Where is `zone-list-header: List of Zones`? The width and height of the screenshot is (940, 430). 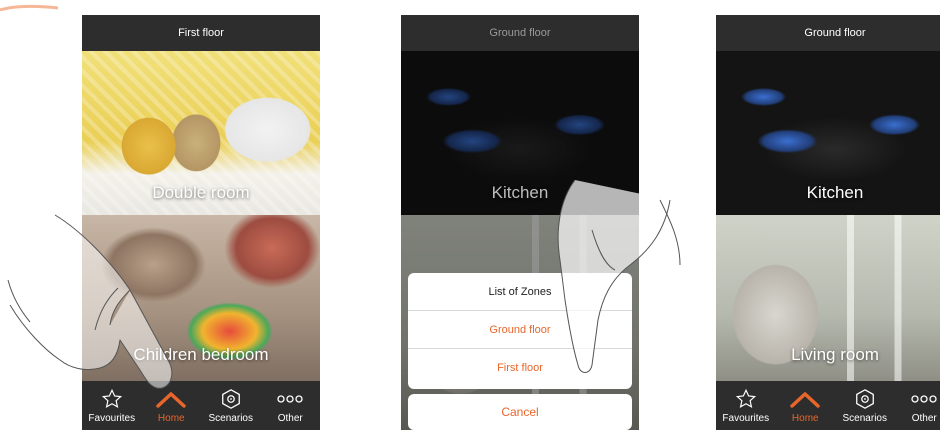
zone-list-header: List of Zones is located at coordinates (520, 292).